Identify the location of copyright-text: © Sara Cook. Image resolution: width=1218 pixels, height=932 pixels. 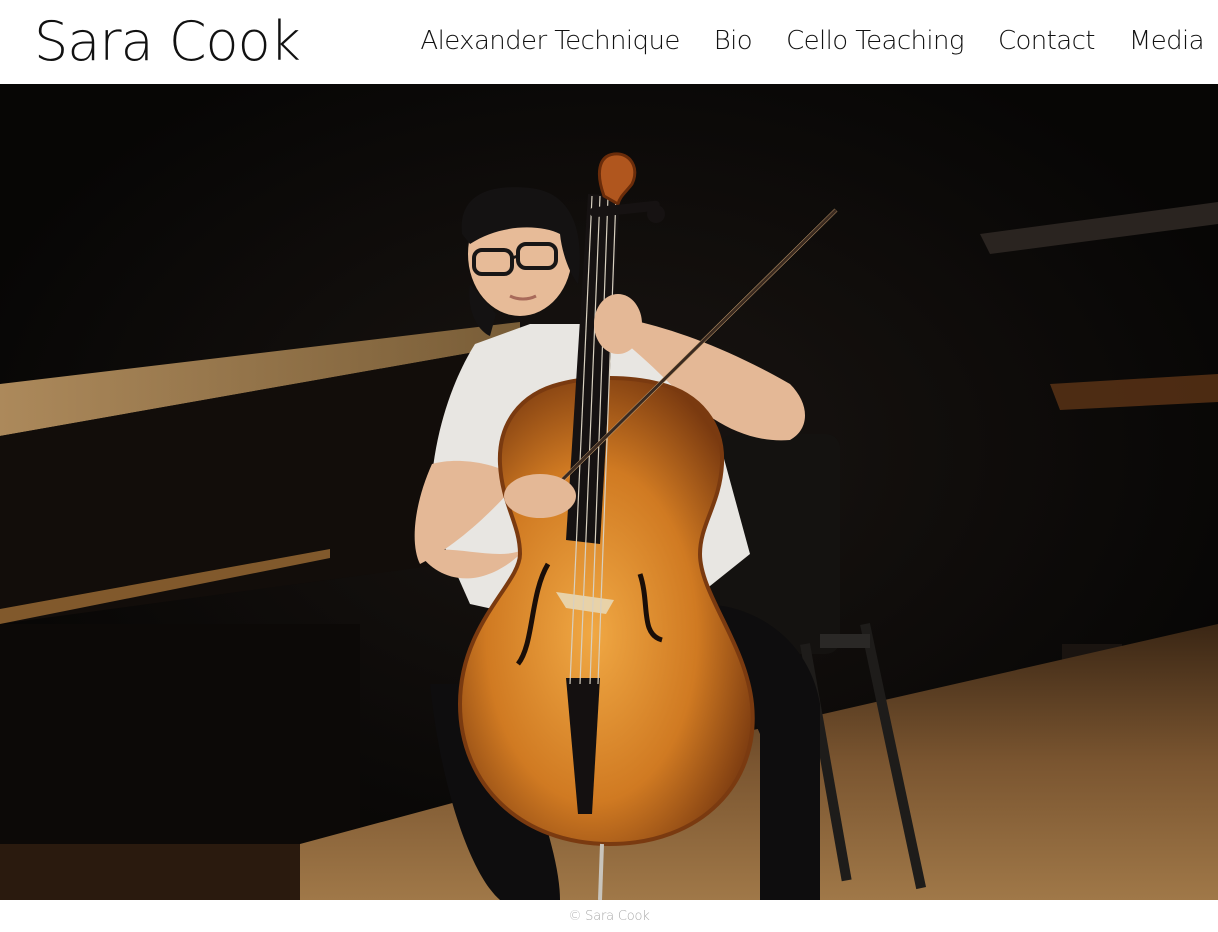
(609, 916).